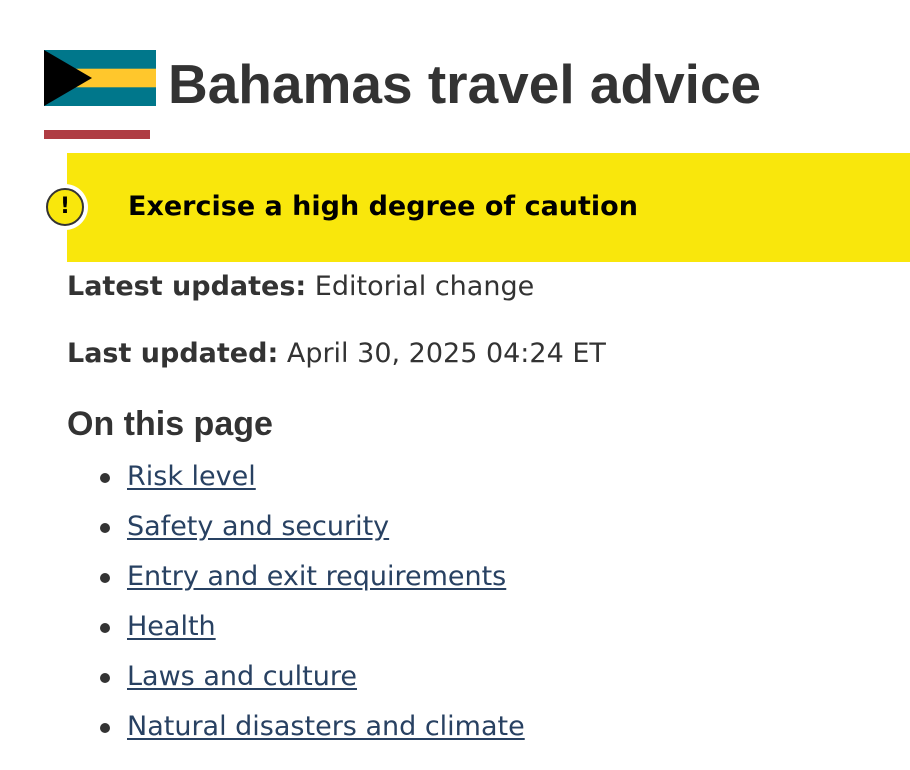 This screenshot has height=770, width=910. I want to click on toc-link-risk-level: Risk level, so click(191, 476).